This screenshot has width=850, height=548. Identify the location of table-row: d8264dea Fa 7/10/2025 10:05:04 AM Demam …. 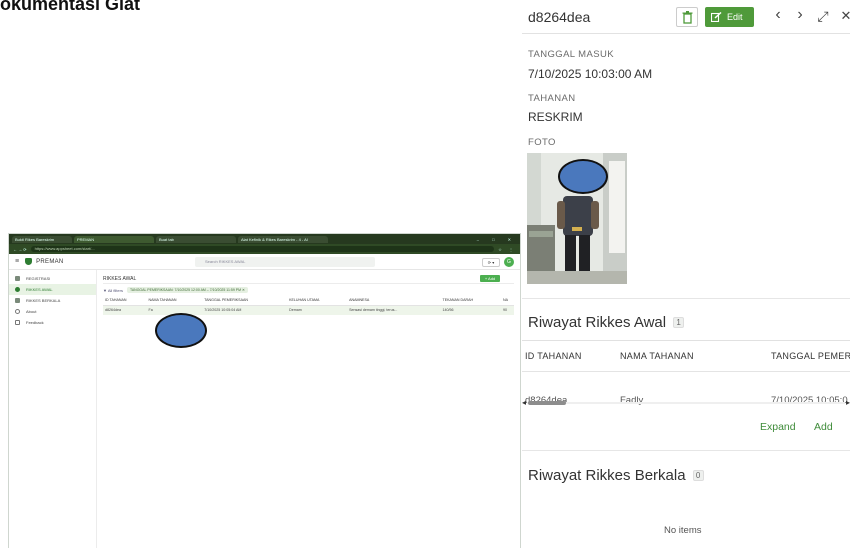
(308, 310).